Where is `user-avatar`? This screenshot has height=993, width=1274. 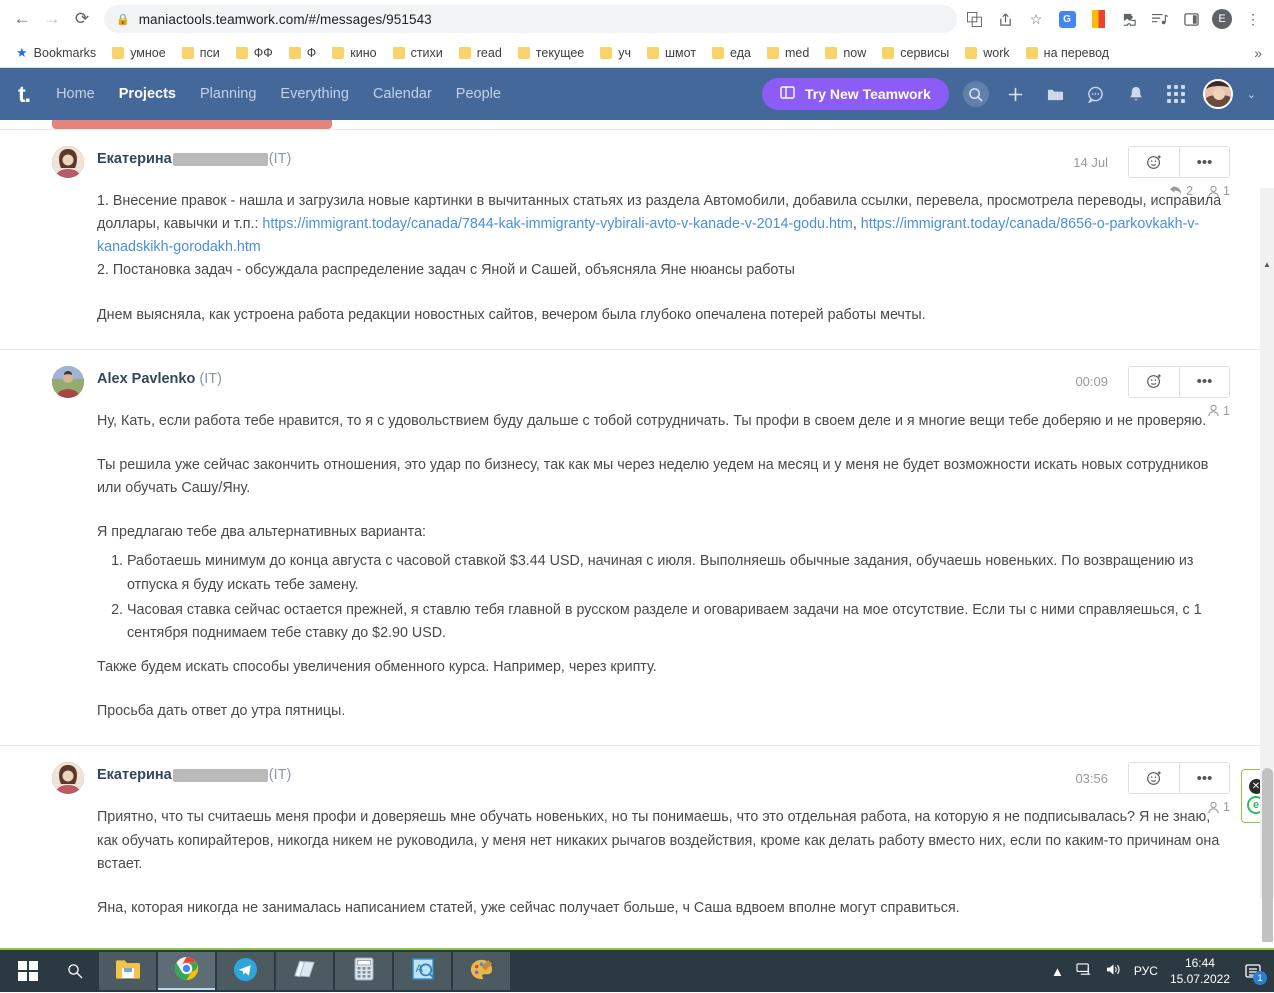 user-avatar is located at coordinates (1218, 94).